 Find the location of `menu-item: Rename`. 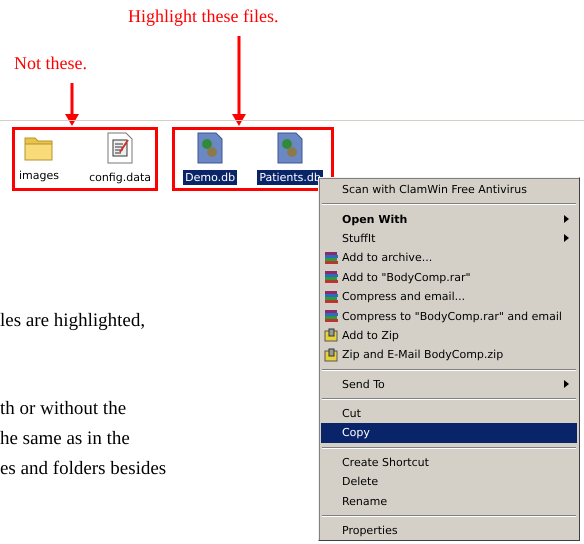

menu-item: Rename is located at coordinates (449, 501).